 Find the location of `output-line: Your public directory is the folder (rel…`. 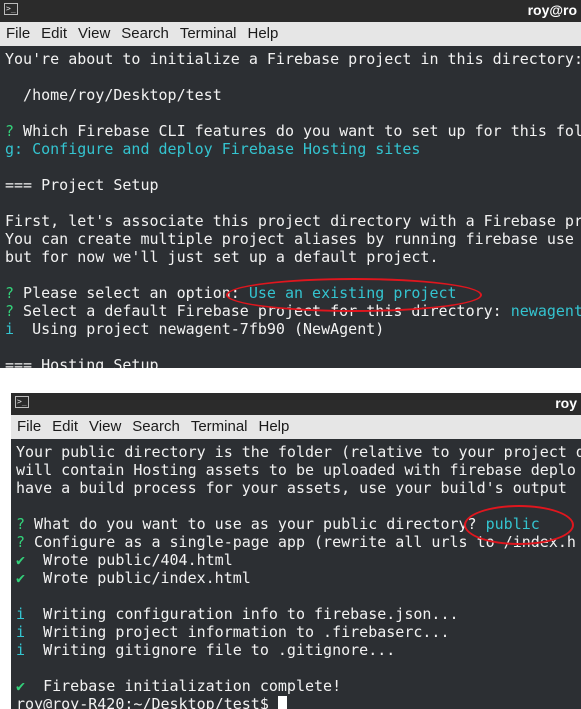

output-line: Your public directory is the folder (rel… is located at coordinates (298, 452).